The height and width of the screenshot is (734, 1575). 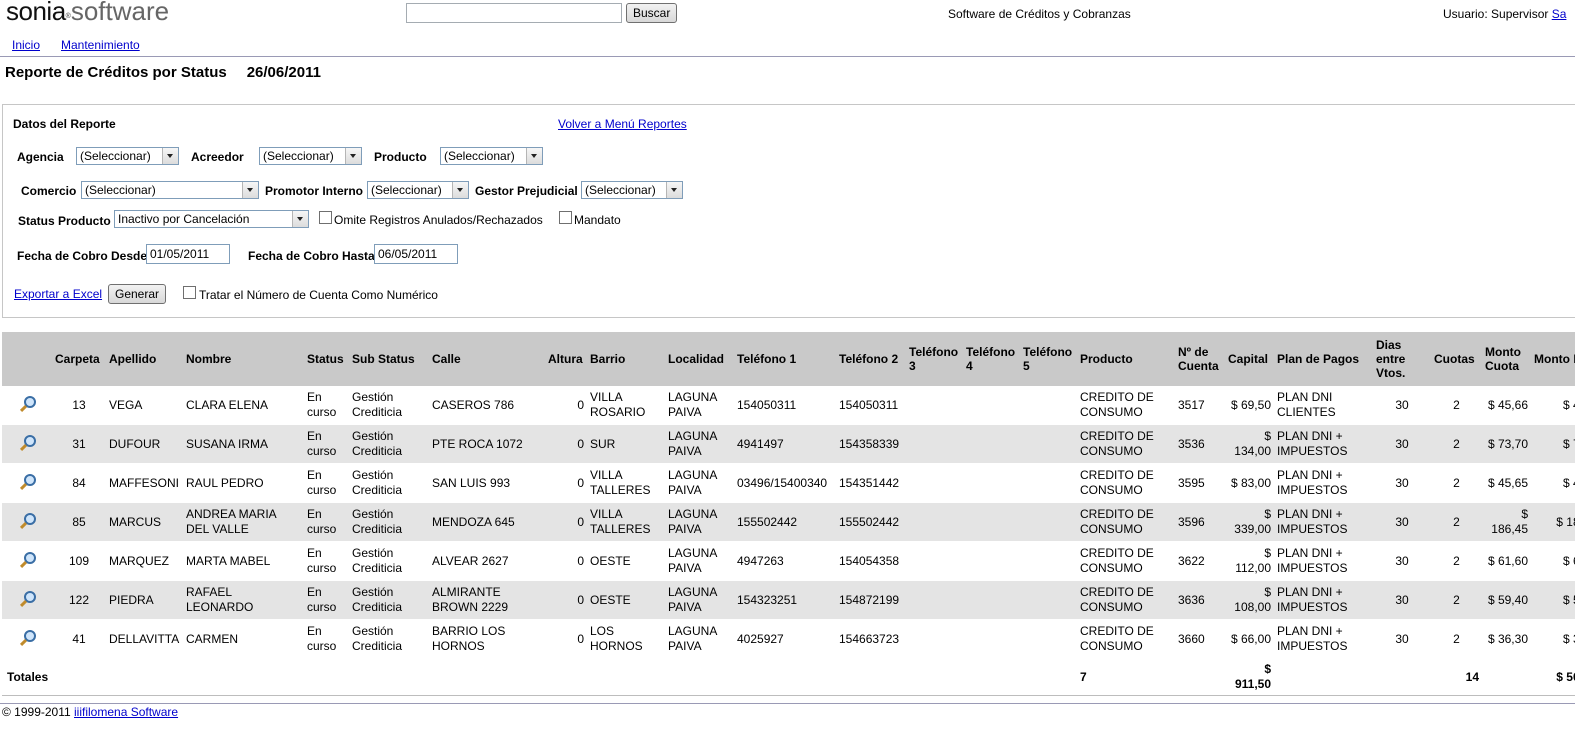 What do you see at coordinates (1323, 359) in the screenshot?
I see `col-plan: Plan de Pagos` at bounding box center [1323, 359].